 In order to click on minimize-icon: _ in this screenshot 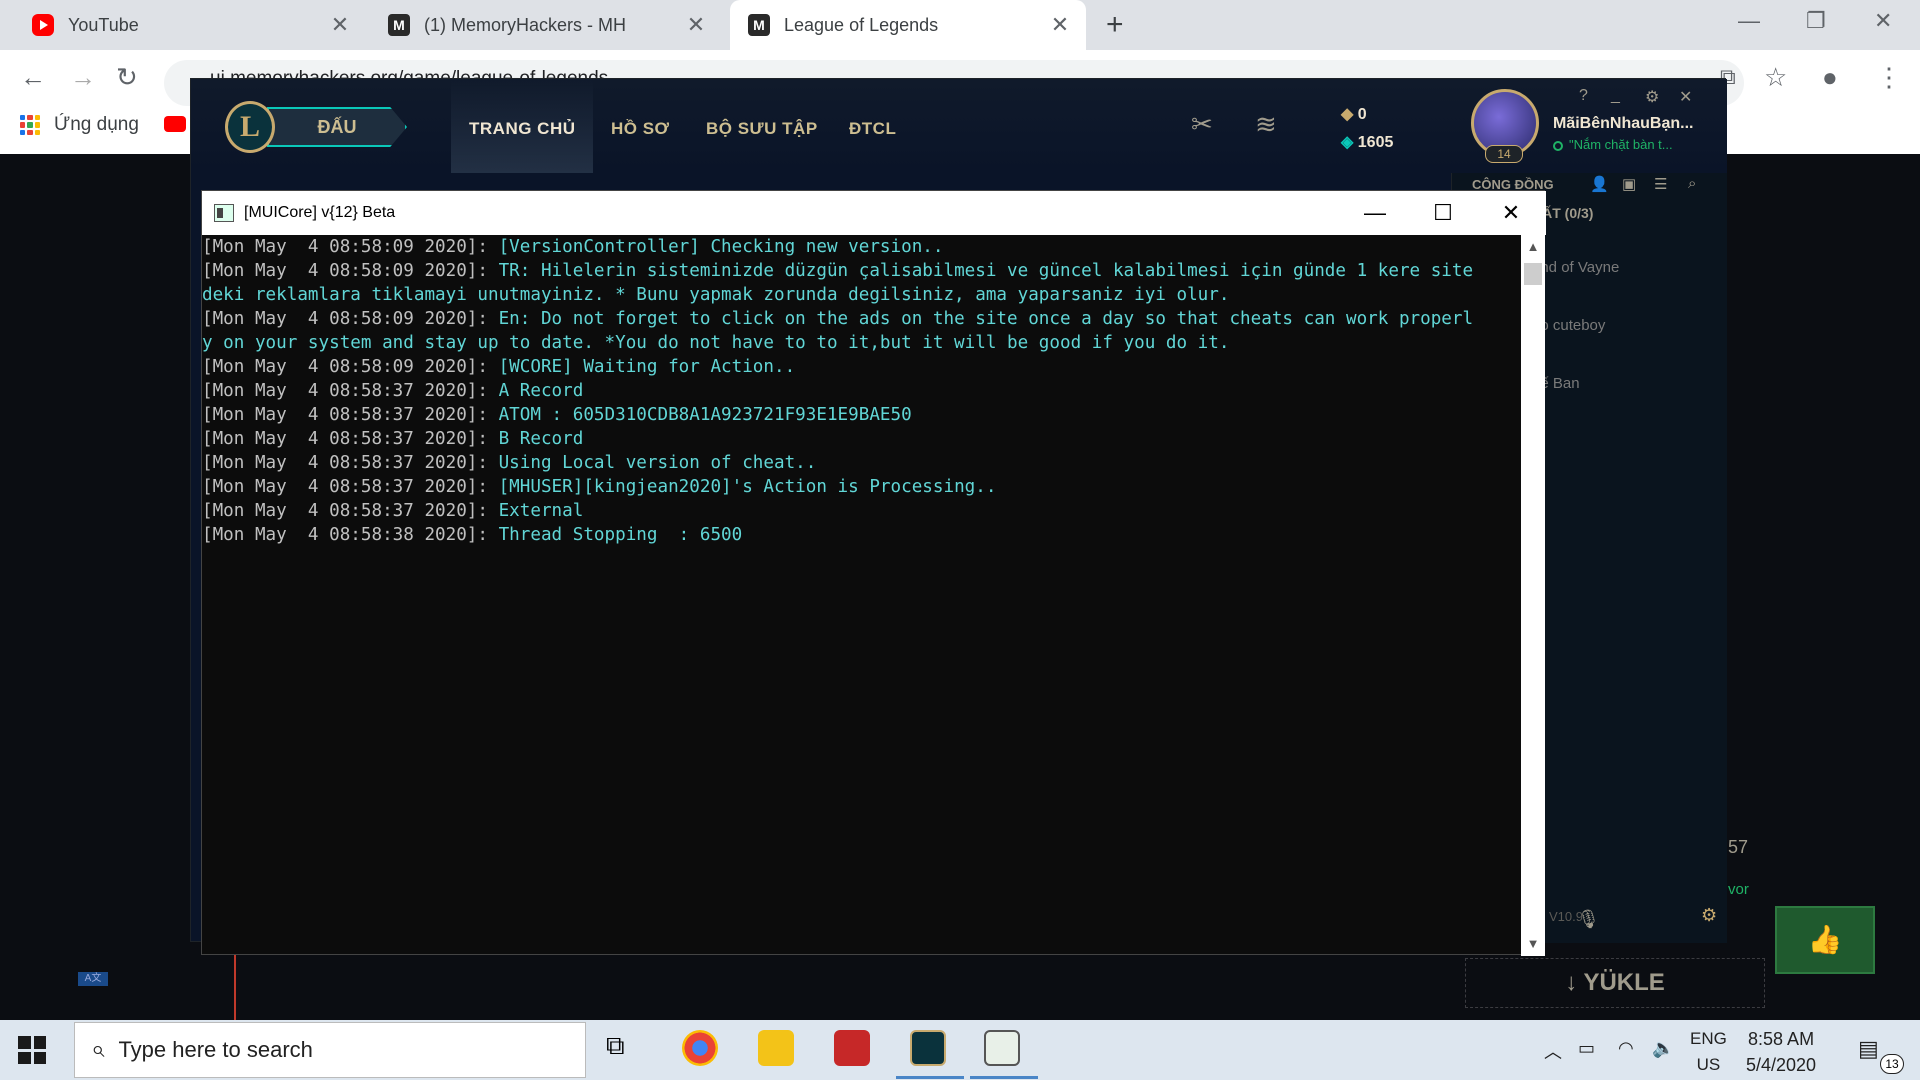, I will do `click(1615, 96)`.